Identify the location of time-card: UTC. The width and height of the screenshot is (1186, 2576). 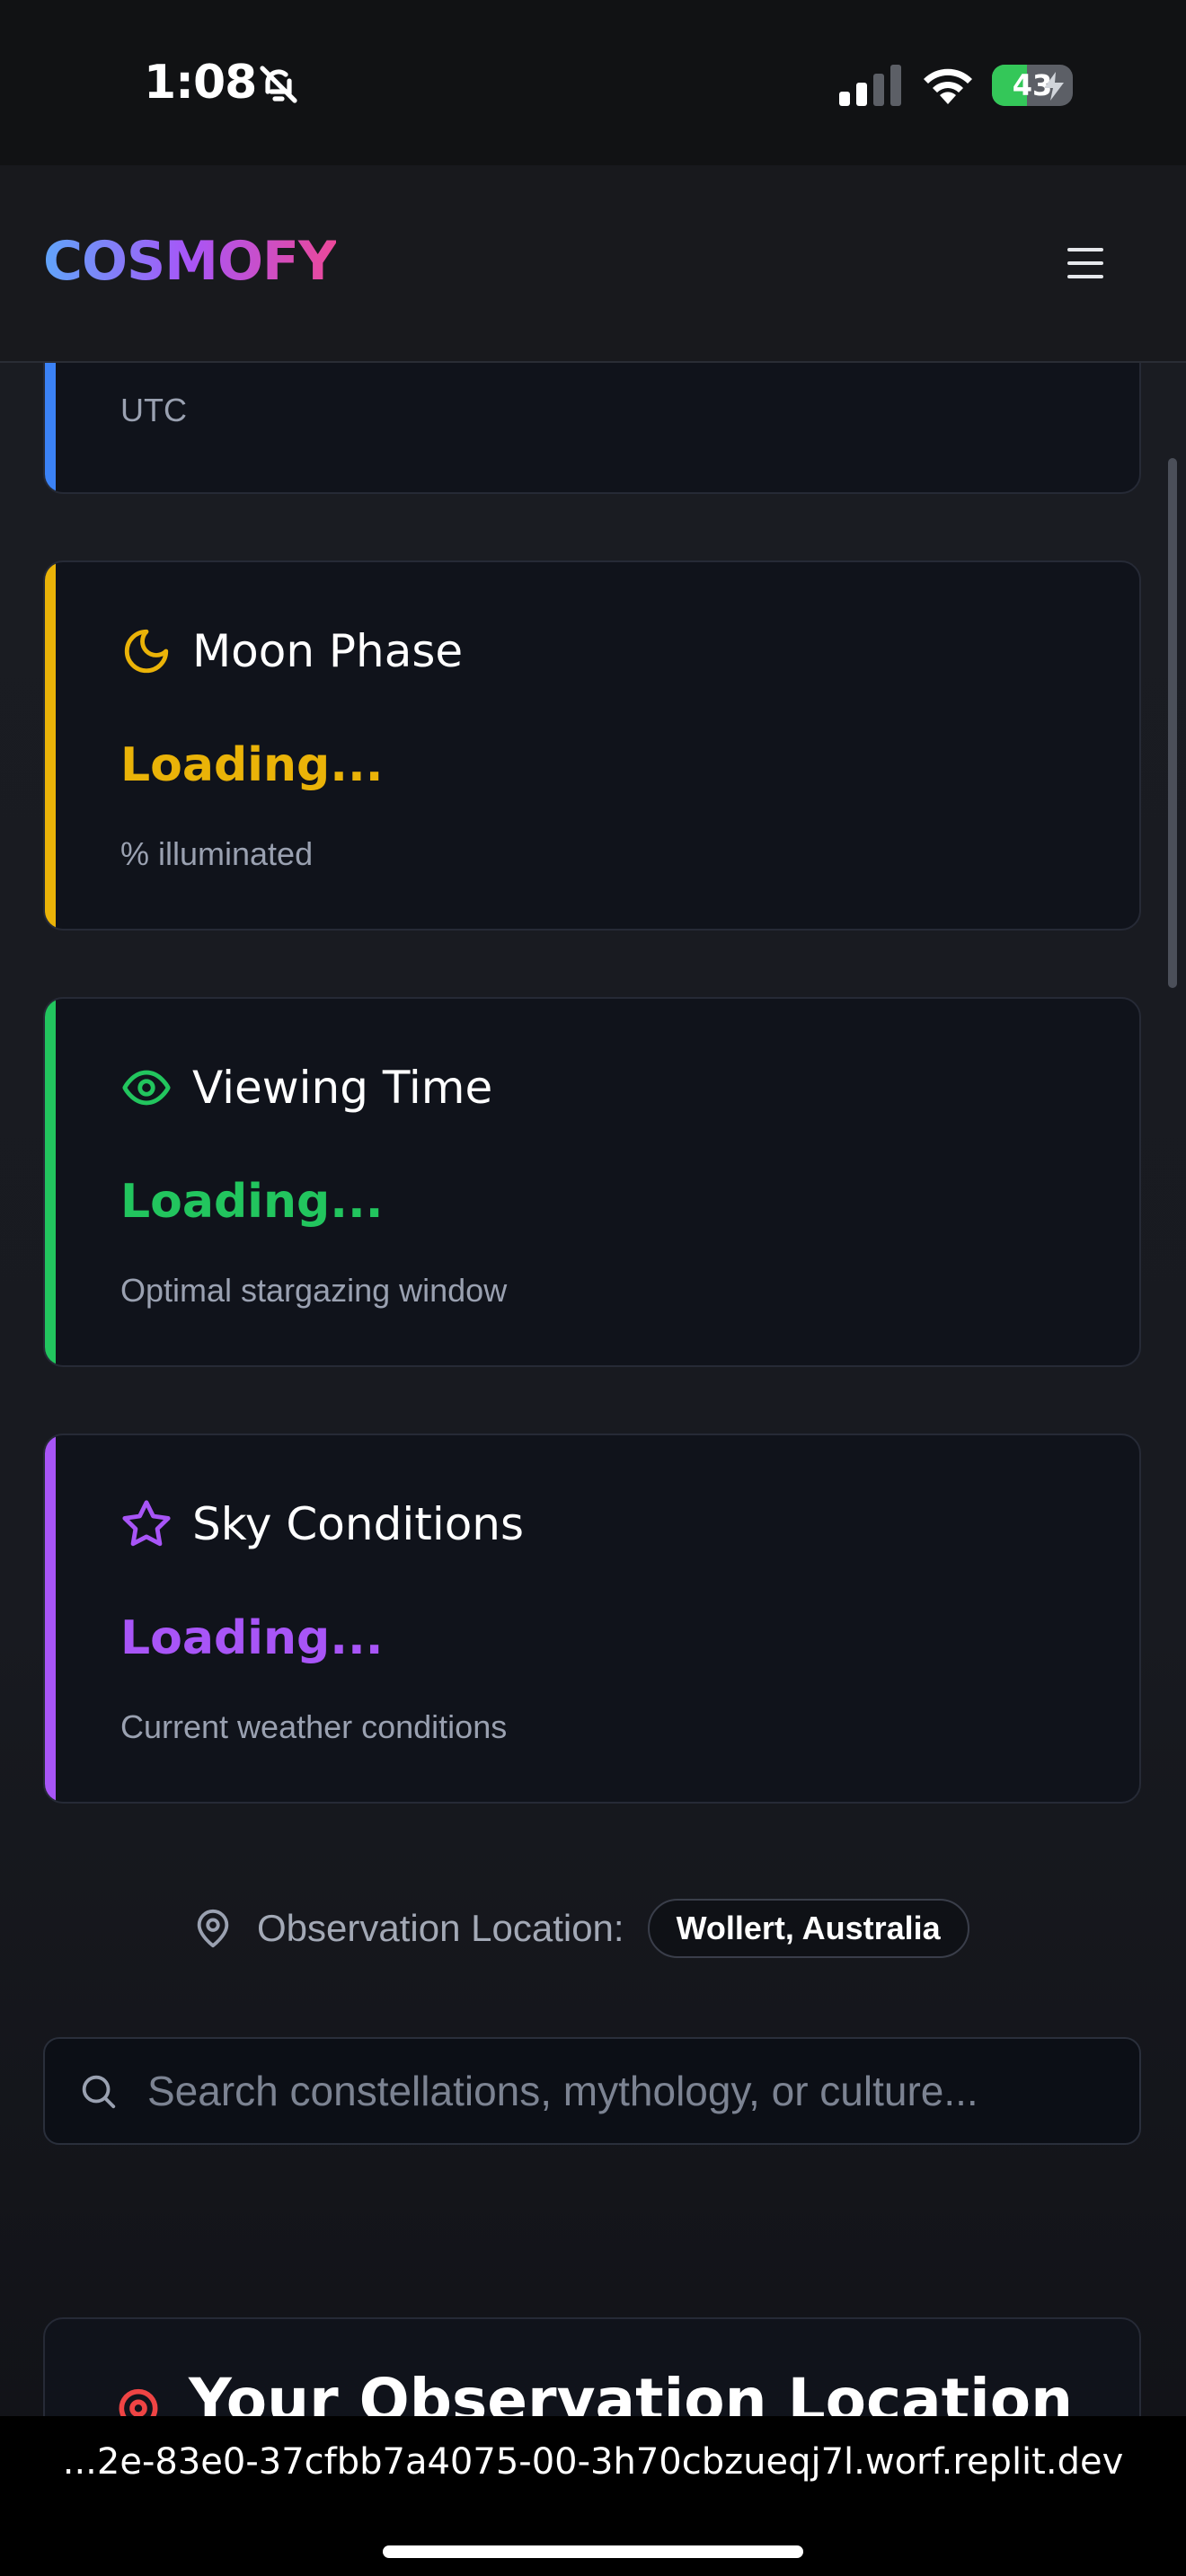
(592, 428).